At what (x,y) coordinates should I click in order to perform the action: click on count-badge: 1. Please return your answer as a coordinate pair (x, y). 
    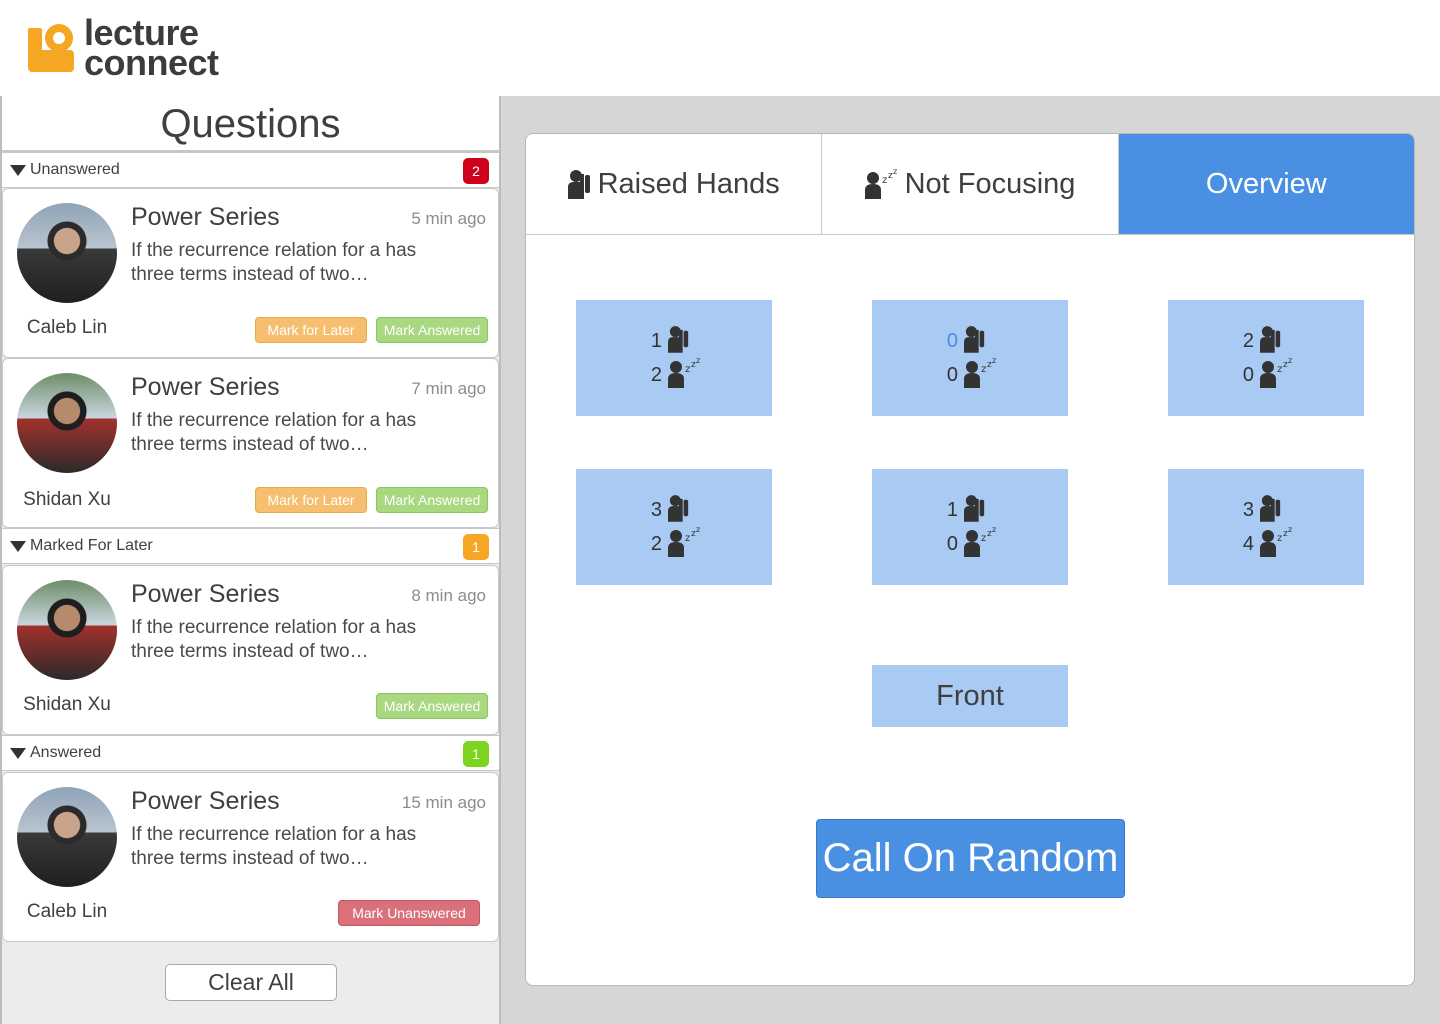
    Looking at the image, I should click on (476, 754).